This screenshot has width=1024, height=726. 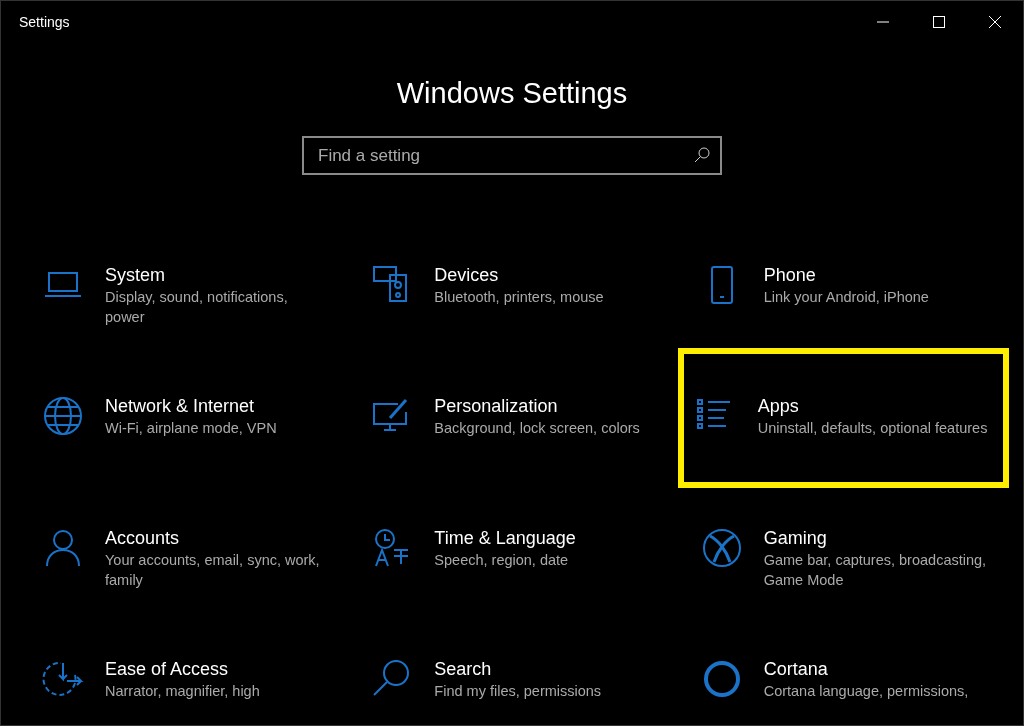 What do you see at coordinates (778, 406) in the screenshot?
I see `category-title: Apps` at bounding box center [778, 406].